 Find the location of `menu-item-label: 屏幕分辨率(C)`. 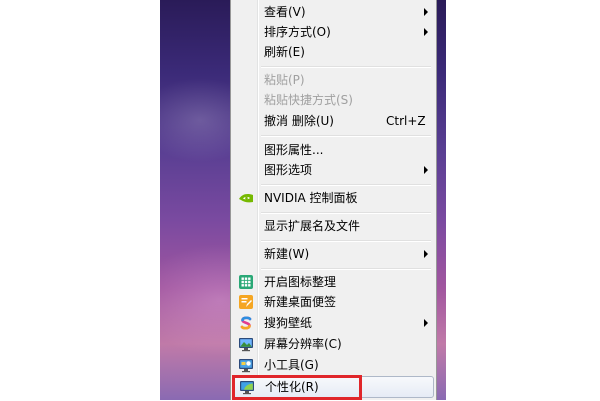

menu-item-label: 屏幕分辨率(C) is located at coordinates (303, 344).